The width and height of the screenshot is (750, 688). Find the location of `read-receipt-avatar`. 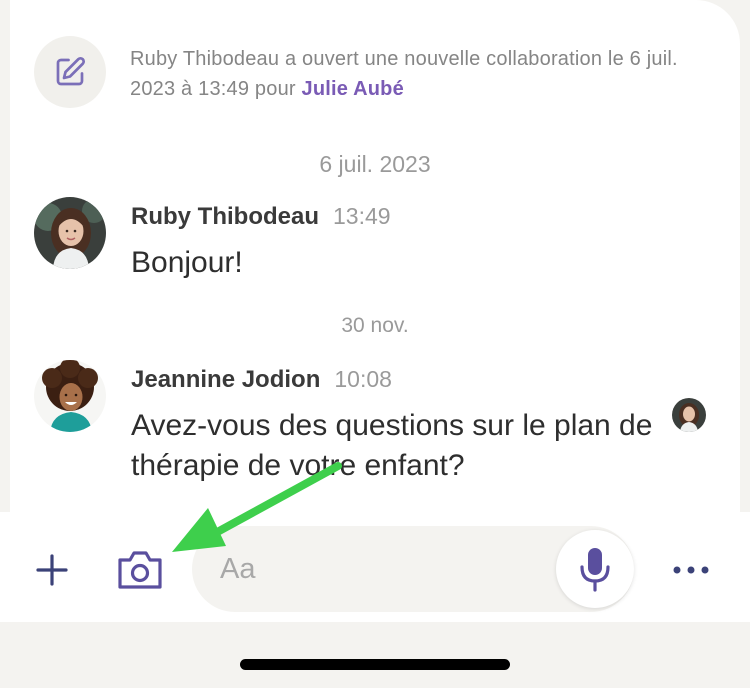

read-receipt-avatar is located at coordinates (689, 415).